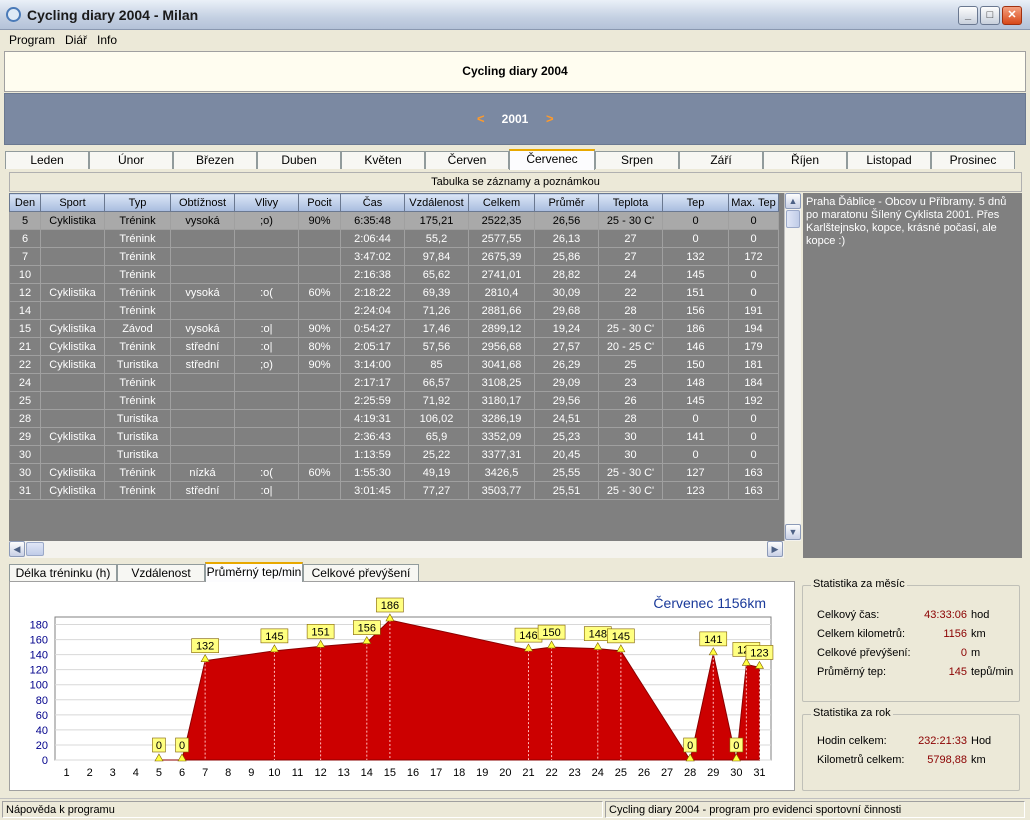  What do you see at coordinates (372, 472) in the screenshot?
I see `table-cell: 1:55:30` at bounding box center [372, 472].